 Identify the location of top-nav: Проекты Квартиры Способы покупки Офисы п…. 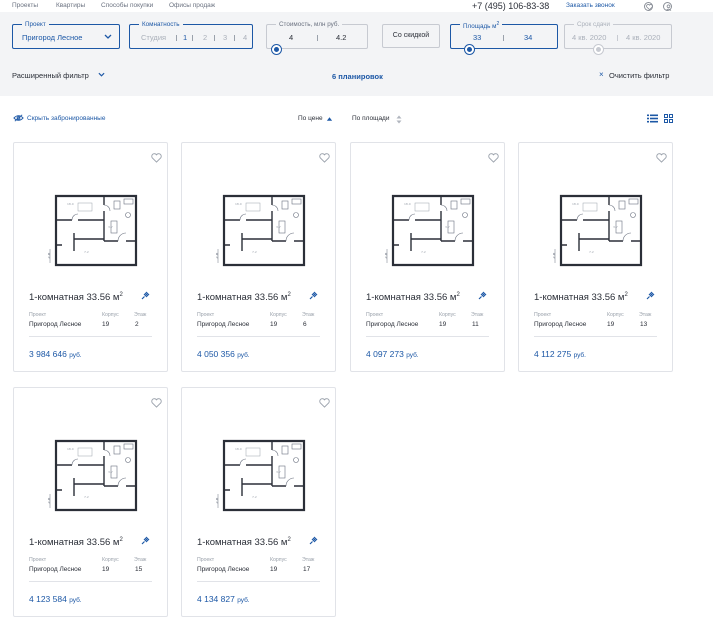
(356, 6).